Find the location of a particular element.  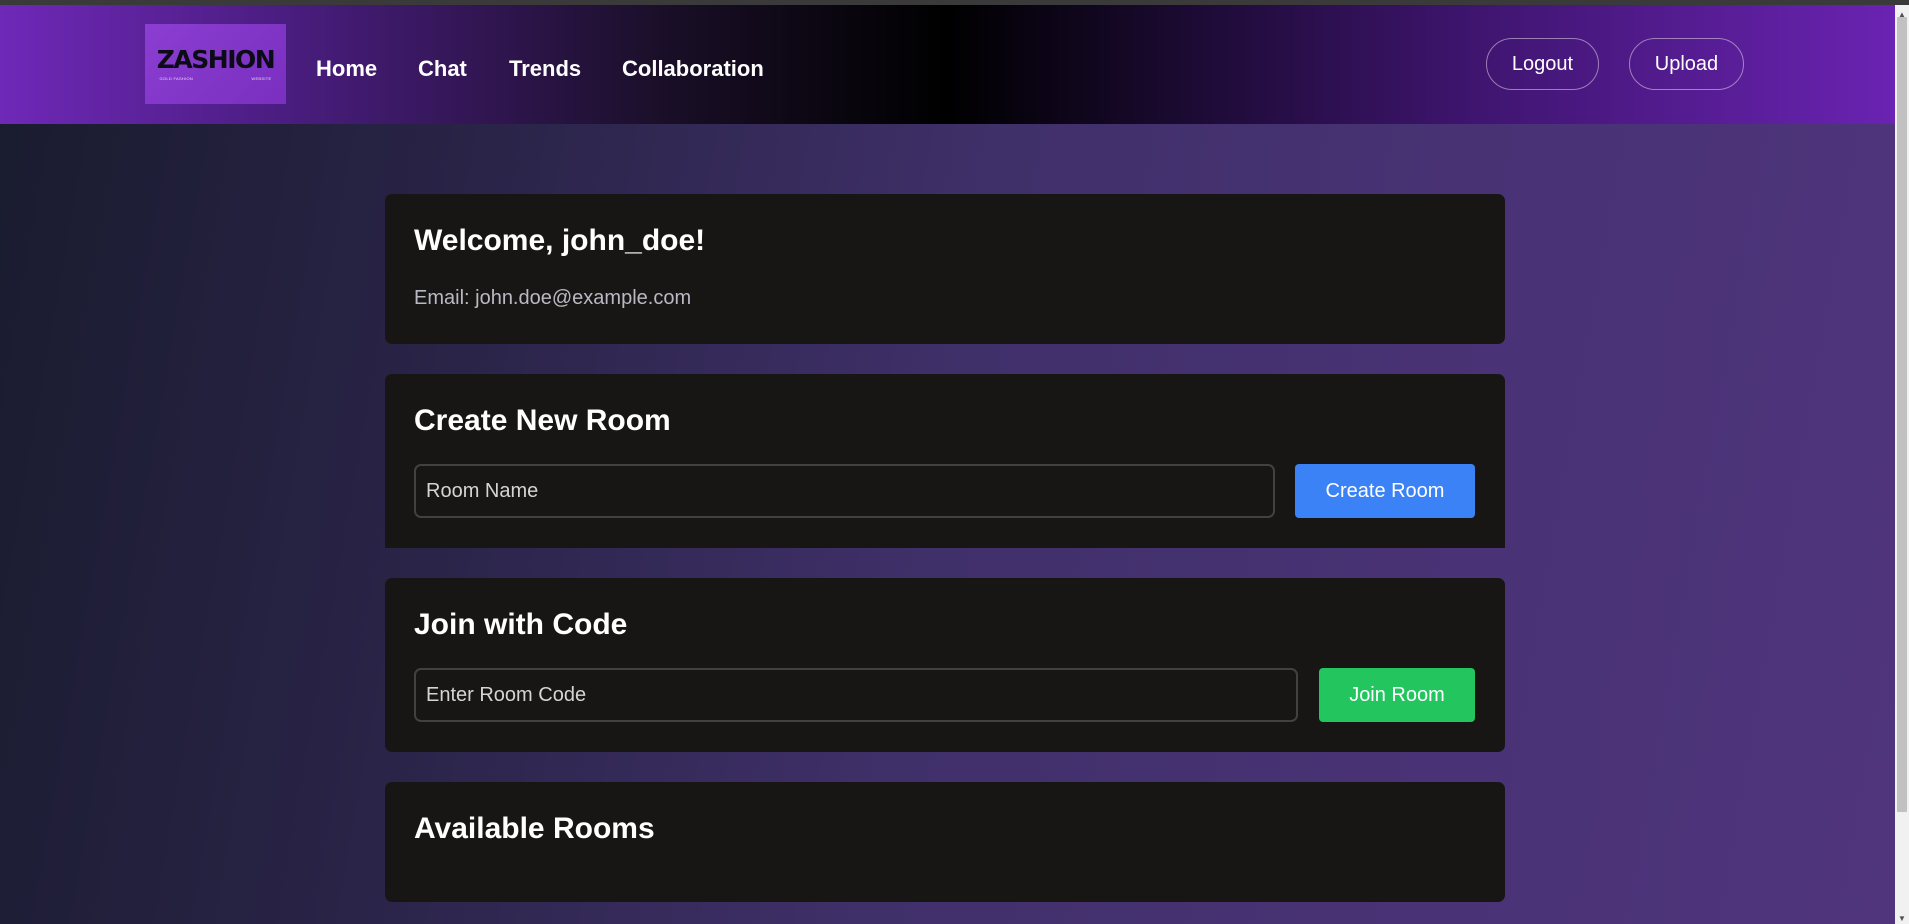

scrollbar-thumb is located at coordinates (1902, 414).